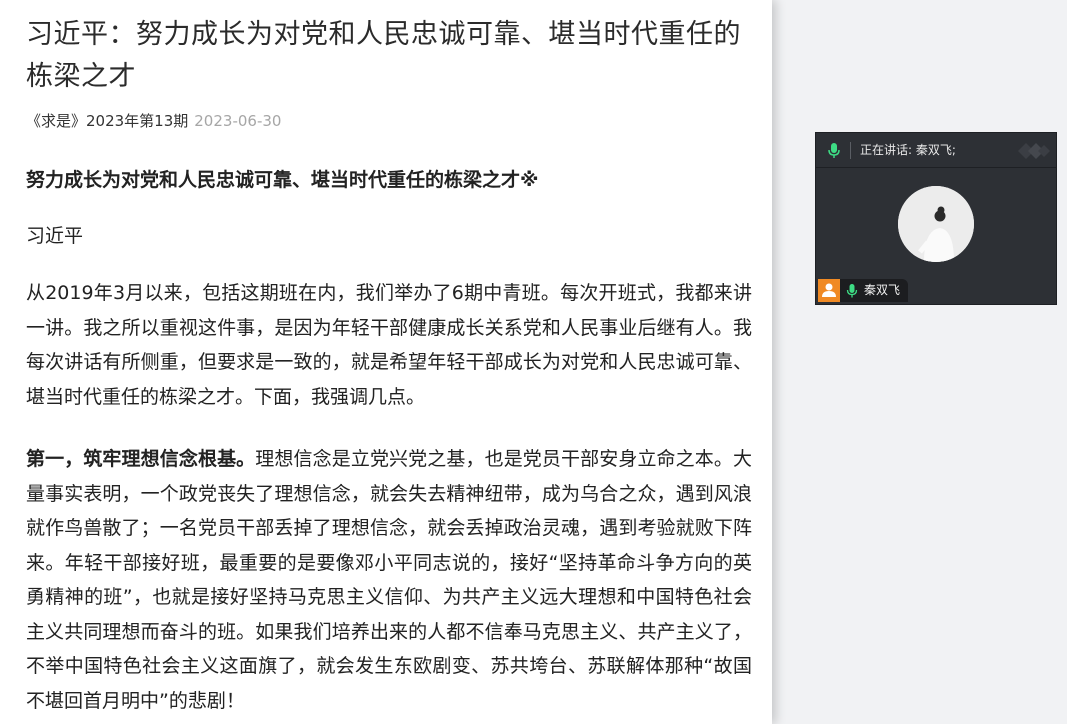 The width and height of the screenshot is (1067, 724). What do you see at coordinates (238, 121) in the screenshot?
I see `article-date: 2023-06-30` at bounding box center [238, 121].